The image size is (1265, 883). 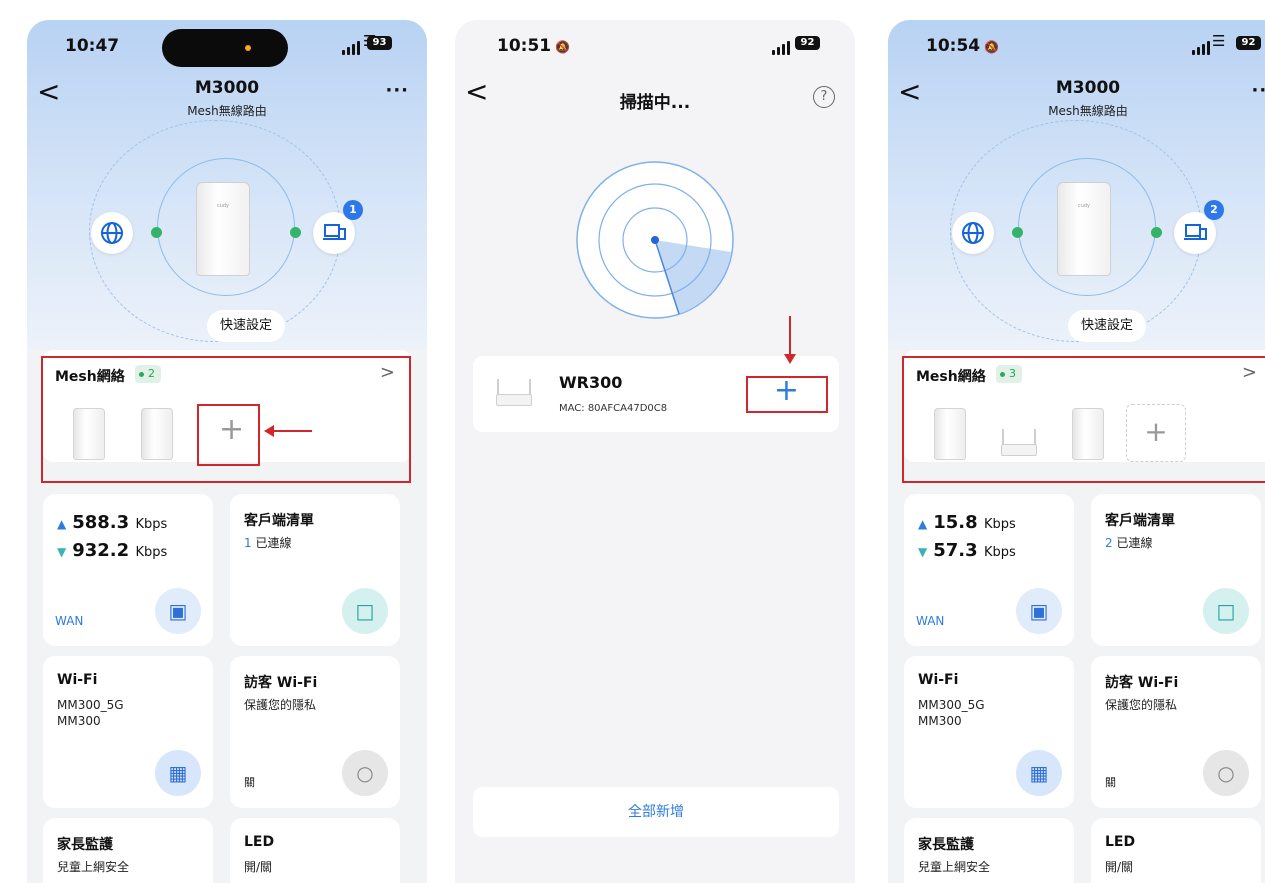 I want to click on mesh-topology: cudy 2 快速設定, so click(x=1085, y=240).